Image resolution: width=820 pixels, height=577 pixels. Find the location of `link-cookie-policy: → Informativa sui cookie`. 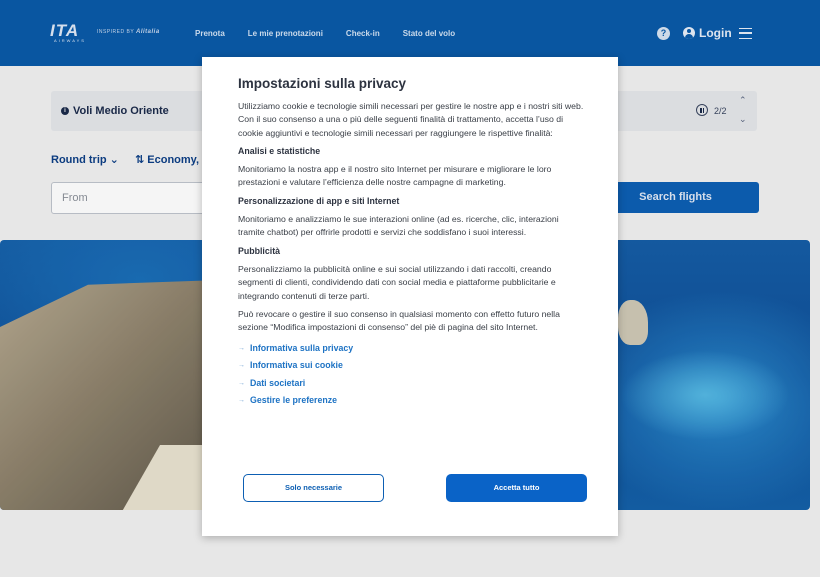

link-cookie-policy: → Informativa sui cookie is located at coordinates (411, 366).